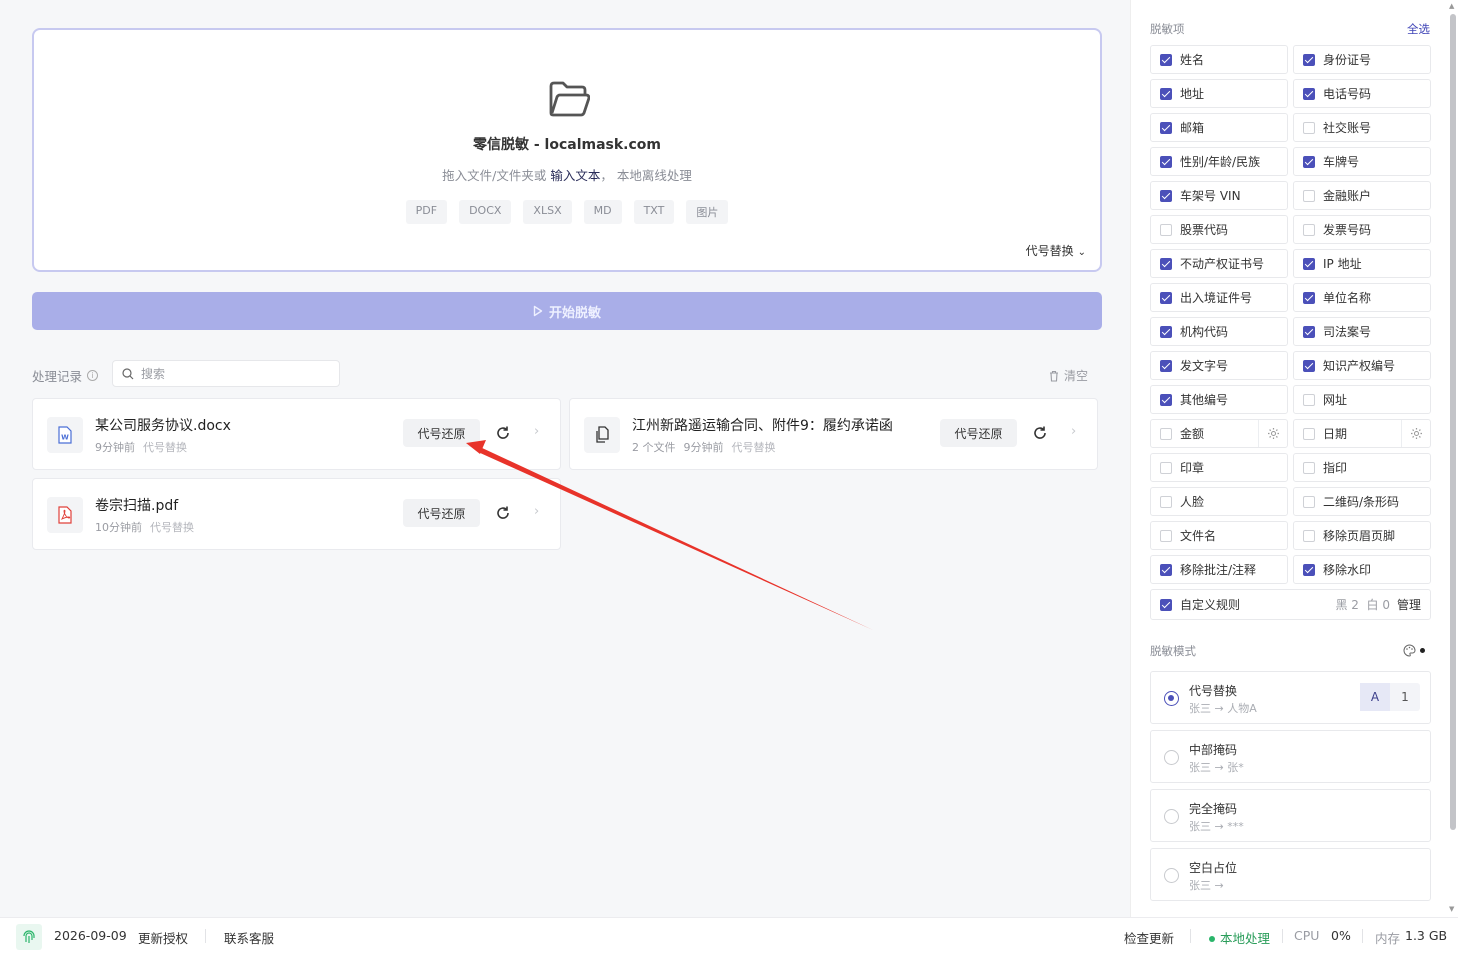 Image resolution: width=1458 pixels, height=953 pixels. Describe the element at coordinates (1068, 375) in the screenshot. I see `clear-button: 清空` at that location.